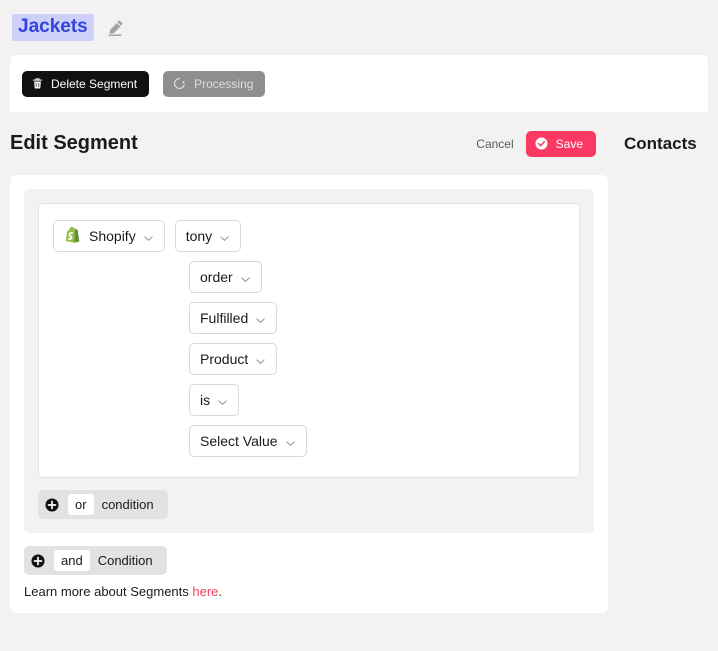 This screenshot has width=718, height=651. Describe the element at coordinates (125, 560) in the screenshot. I see `add-and-condition-label: Condition` at that location.